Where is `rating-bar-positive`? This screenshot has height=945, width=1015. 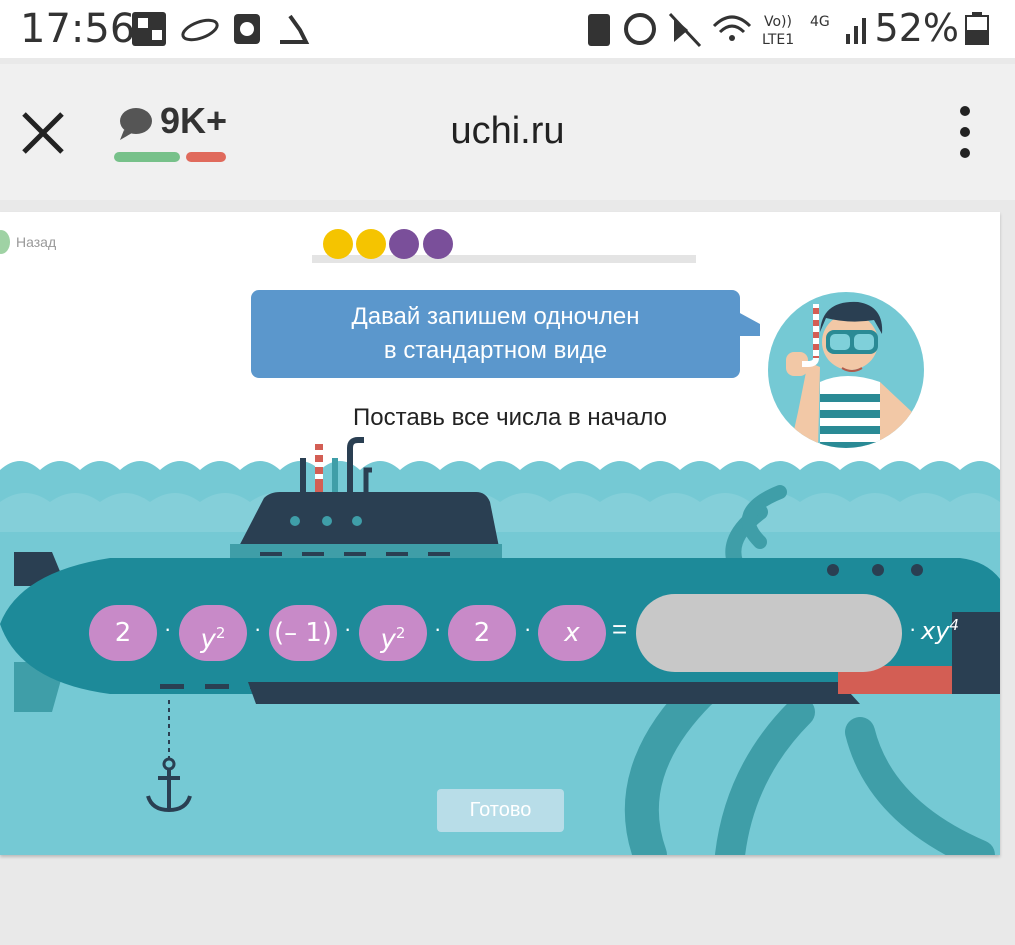
rating-bar-positive is located at coordinates (147, 157).